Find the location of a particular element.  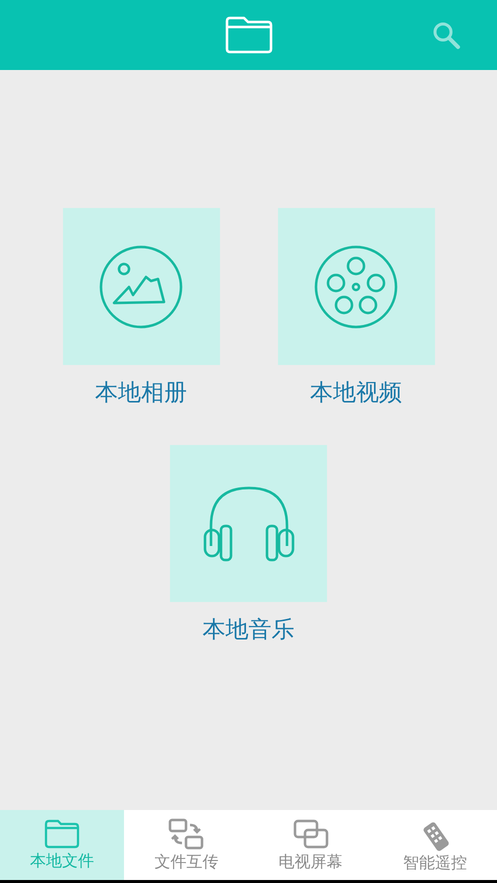

picture-icon is located at coordinates (141, 286).